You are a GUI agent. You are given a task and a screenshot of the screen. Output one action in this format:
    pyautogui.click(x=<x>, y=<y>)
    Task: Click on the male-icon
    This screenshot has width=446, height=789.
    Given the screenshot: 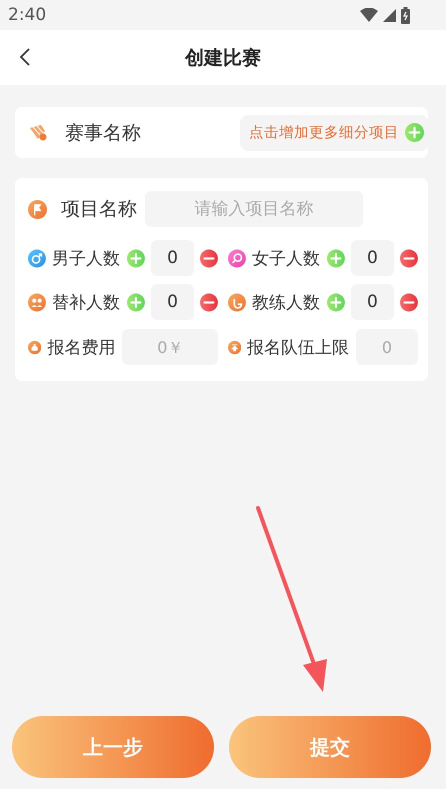 What is the action you would take?
    pyautogui.click(x=37, y=258)
    